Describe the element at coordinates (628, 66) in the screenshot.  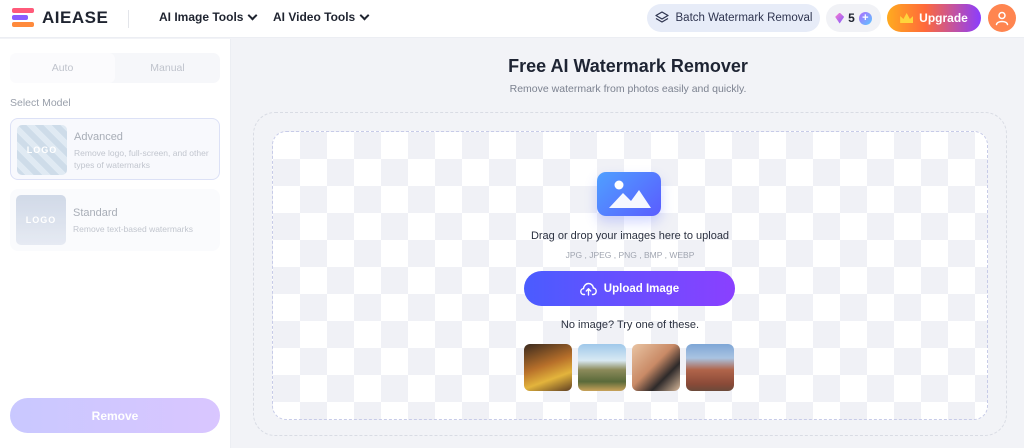
I see `page-title: Free AI Watermark Remover` at that location.